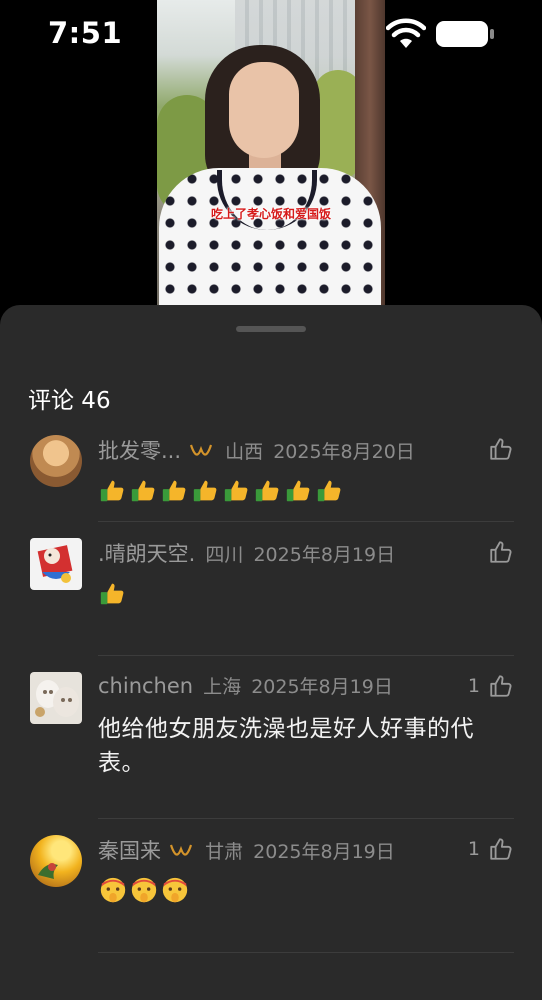 The width and height of the screenshot is (542, 1000). Describe the element at coordinates (406, 33) in the screenshot. I see `wifi-icon` at that location.